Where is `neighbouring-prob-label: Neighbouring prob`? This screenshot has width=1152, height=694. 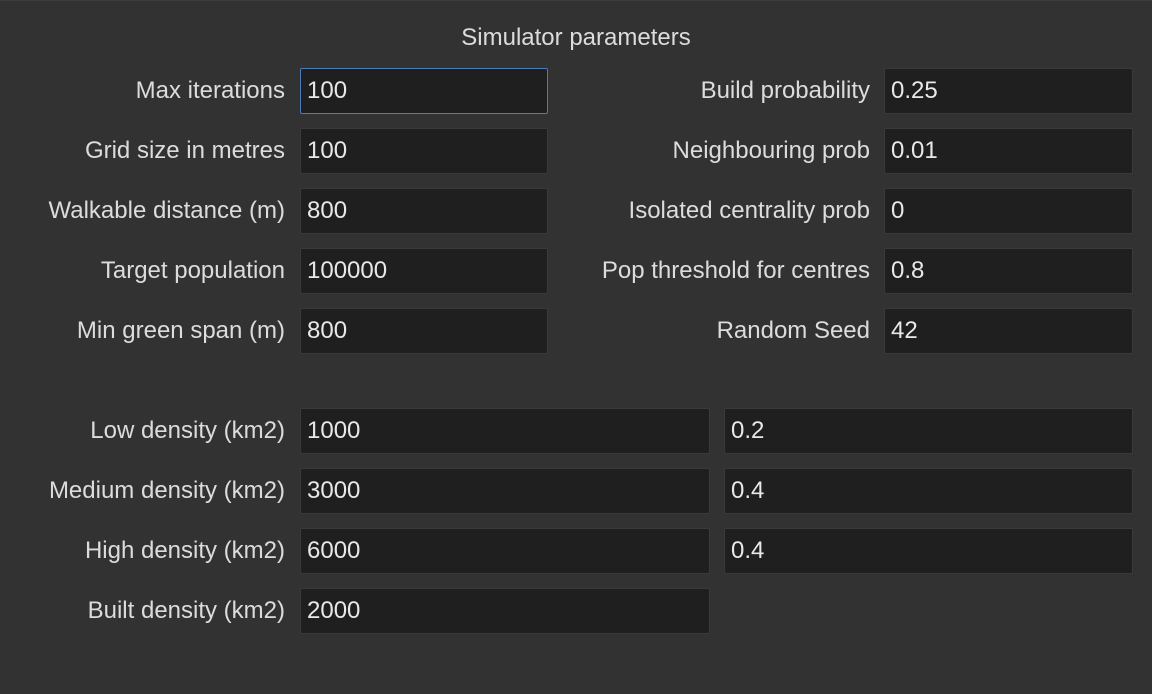
neighbouring-prob-label: Neighbouring prob is located at coordinates (771, 150).